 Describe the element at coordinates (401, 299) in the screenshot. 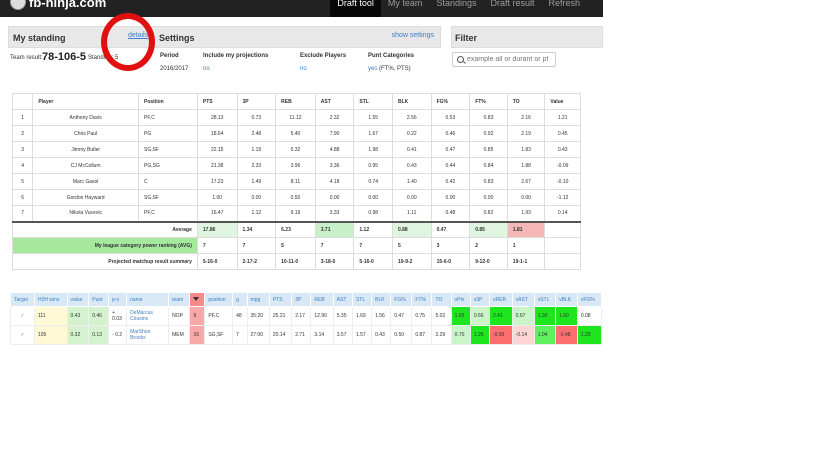

I see `draft-col-17: FG%` at that location.